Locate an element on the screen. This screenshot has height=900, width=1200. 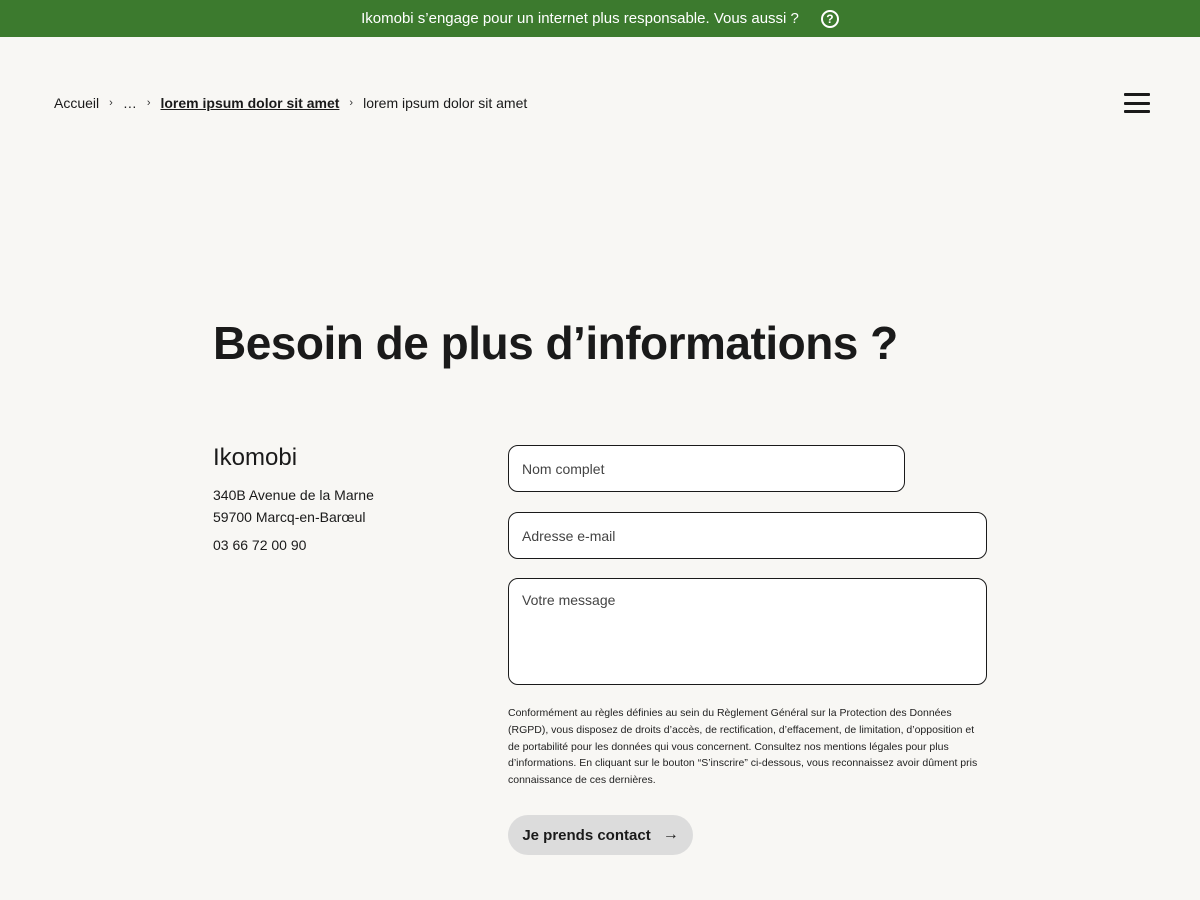
arrow-right-icon: → is located at coordinates (670, 834).